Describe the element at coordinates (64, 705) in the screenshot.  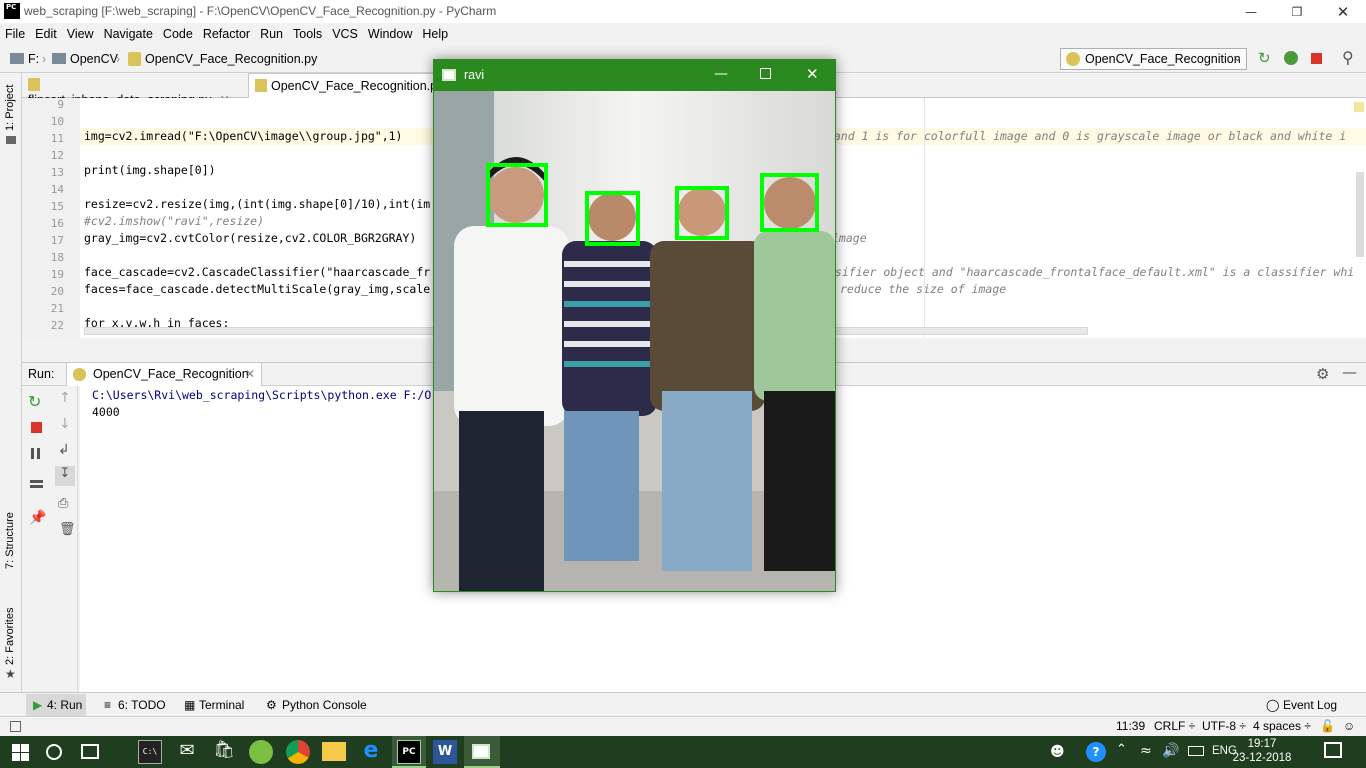
I see `tab-run: 4: Run` at that location.